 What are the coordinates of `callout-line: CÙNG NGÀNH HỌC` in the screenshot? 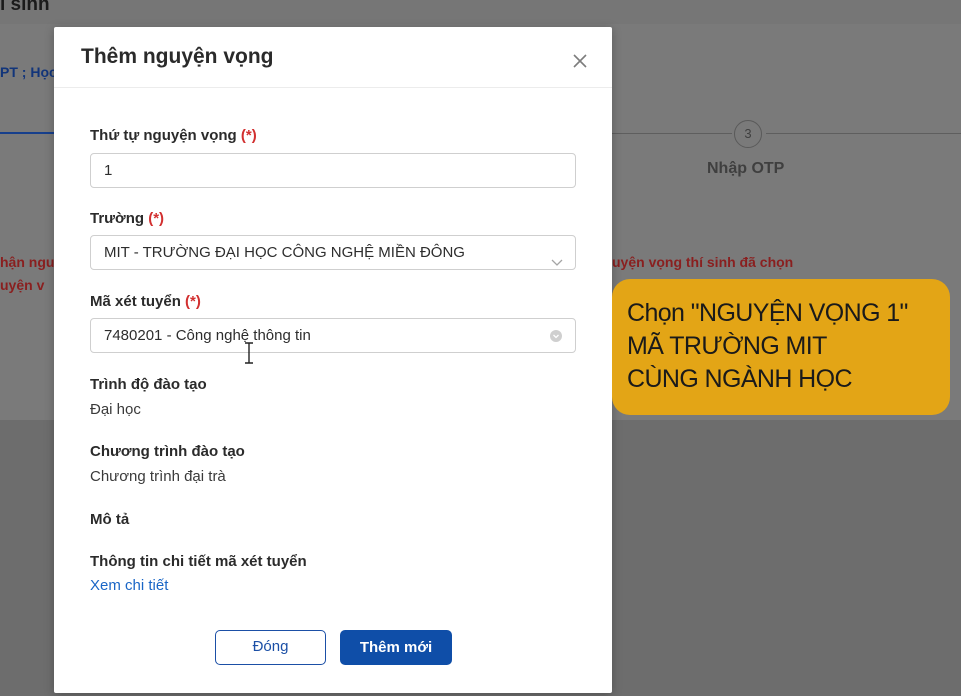 It's located at (740, 379).